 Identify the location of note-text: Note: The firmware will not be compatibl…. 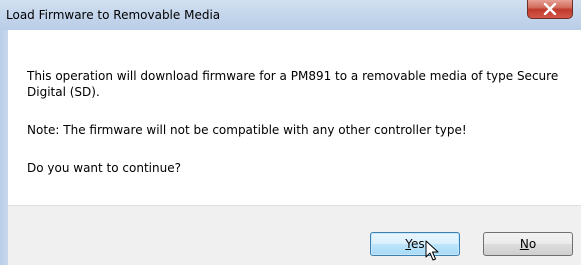
(247, 130).